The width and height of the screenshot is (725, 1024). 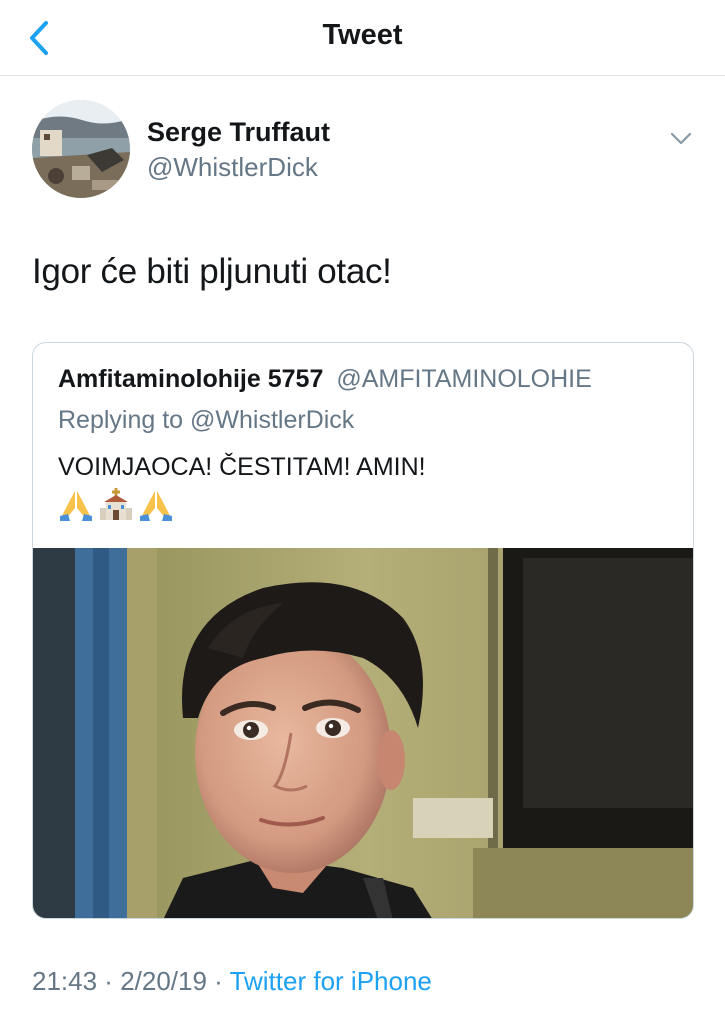 What do you see at coordinates (163, 981) in the screenshot?
I see `tweet-date: 2/20/19` at bounding box center [163, 981].